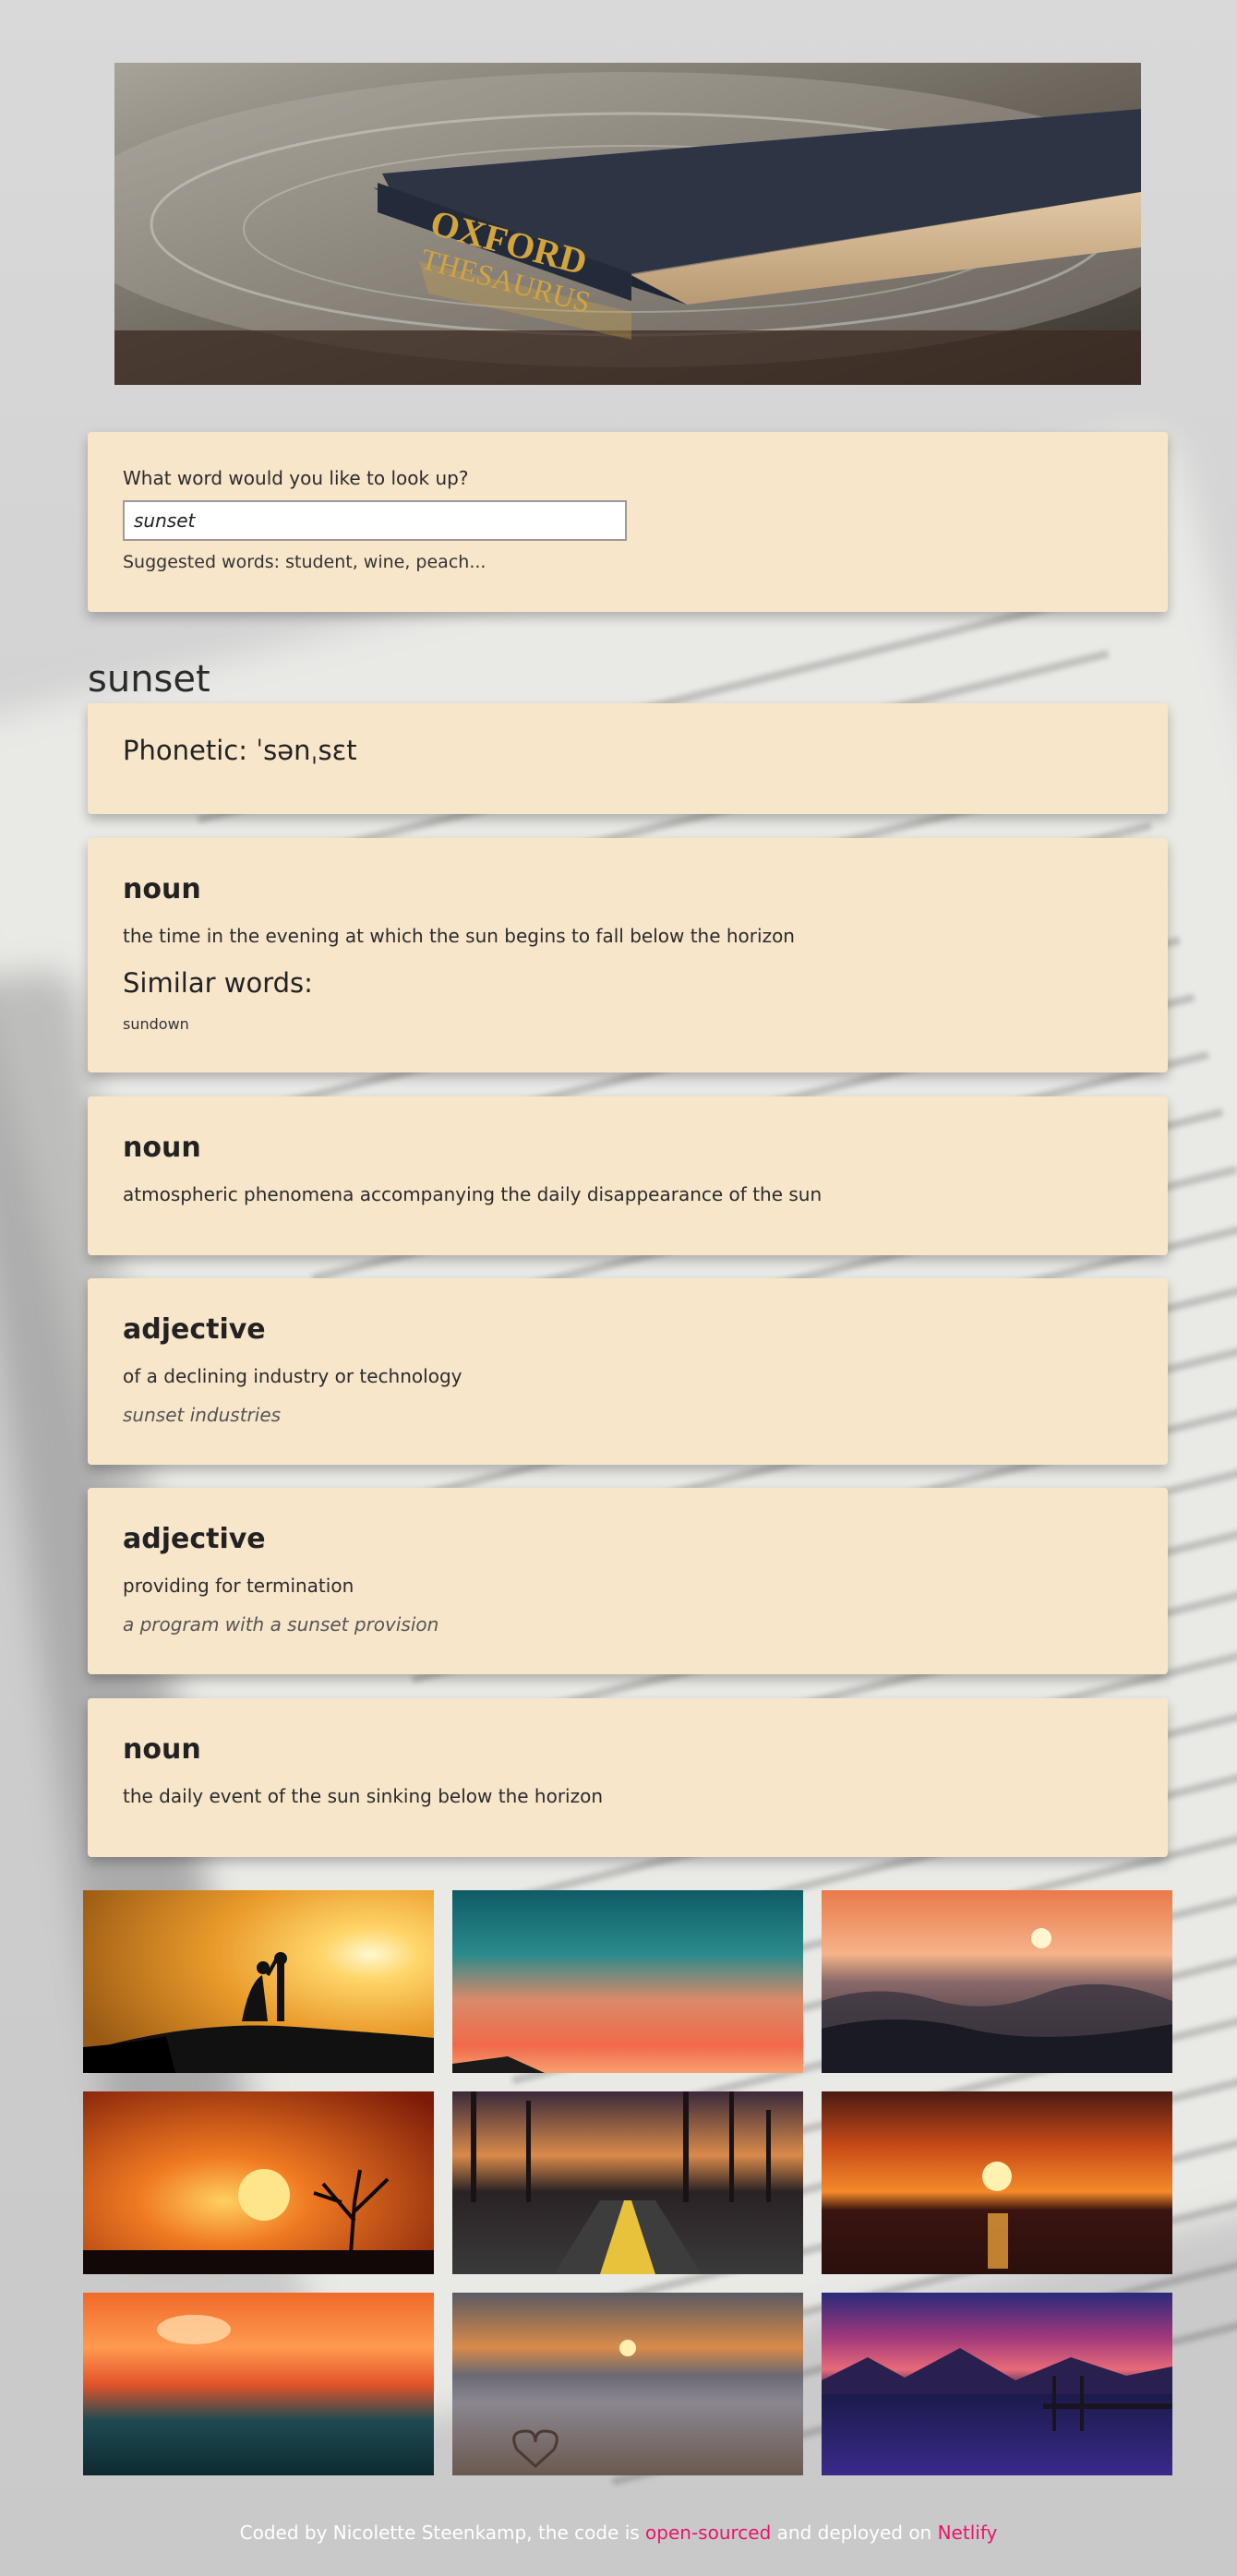 The height and width of the screenshot is (2576, 1237). Describe the element at coordinates (202, 1415) in the screenshot. I see `example: sunset industries` at that location.